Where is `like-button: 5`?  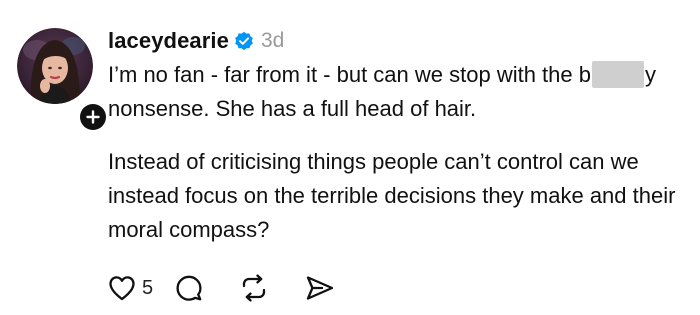 like-button: 5 is located at coordinates (130, 288).